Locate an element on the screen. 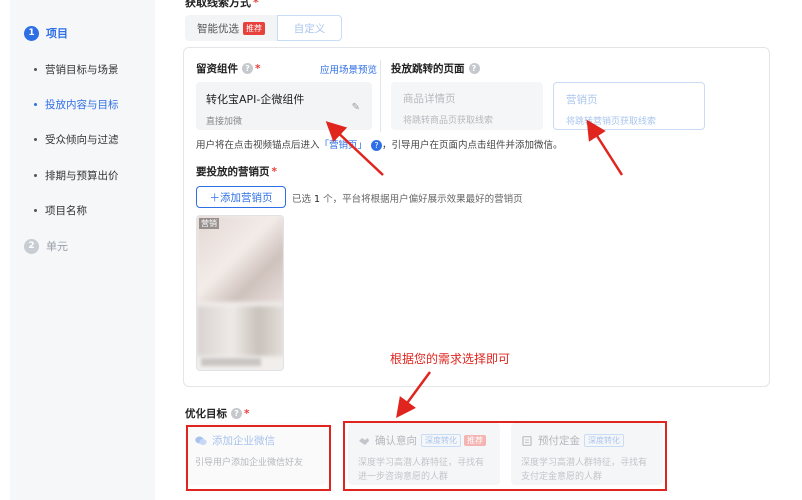 The width and height of the screenshot is (802, 500). highlight-box-wechat is located at coordinates (258, 458).